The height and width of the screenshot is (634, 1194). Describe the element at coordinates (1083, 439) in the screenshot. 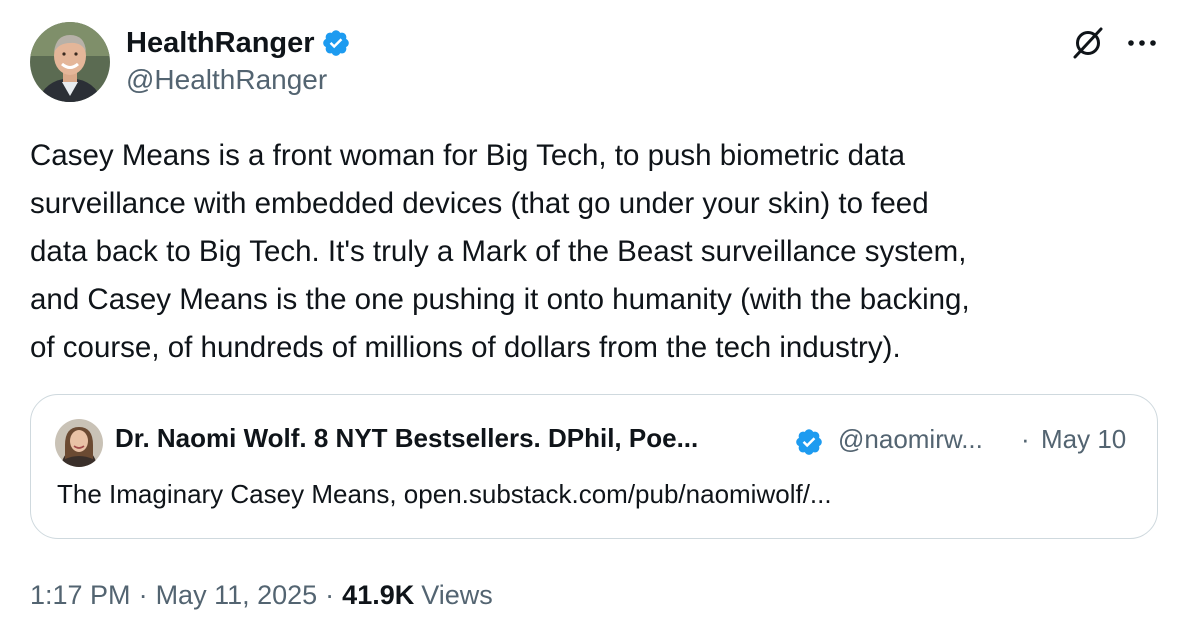

I see `quoted-date: May 10` at that location.